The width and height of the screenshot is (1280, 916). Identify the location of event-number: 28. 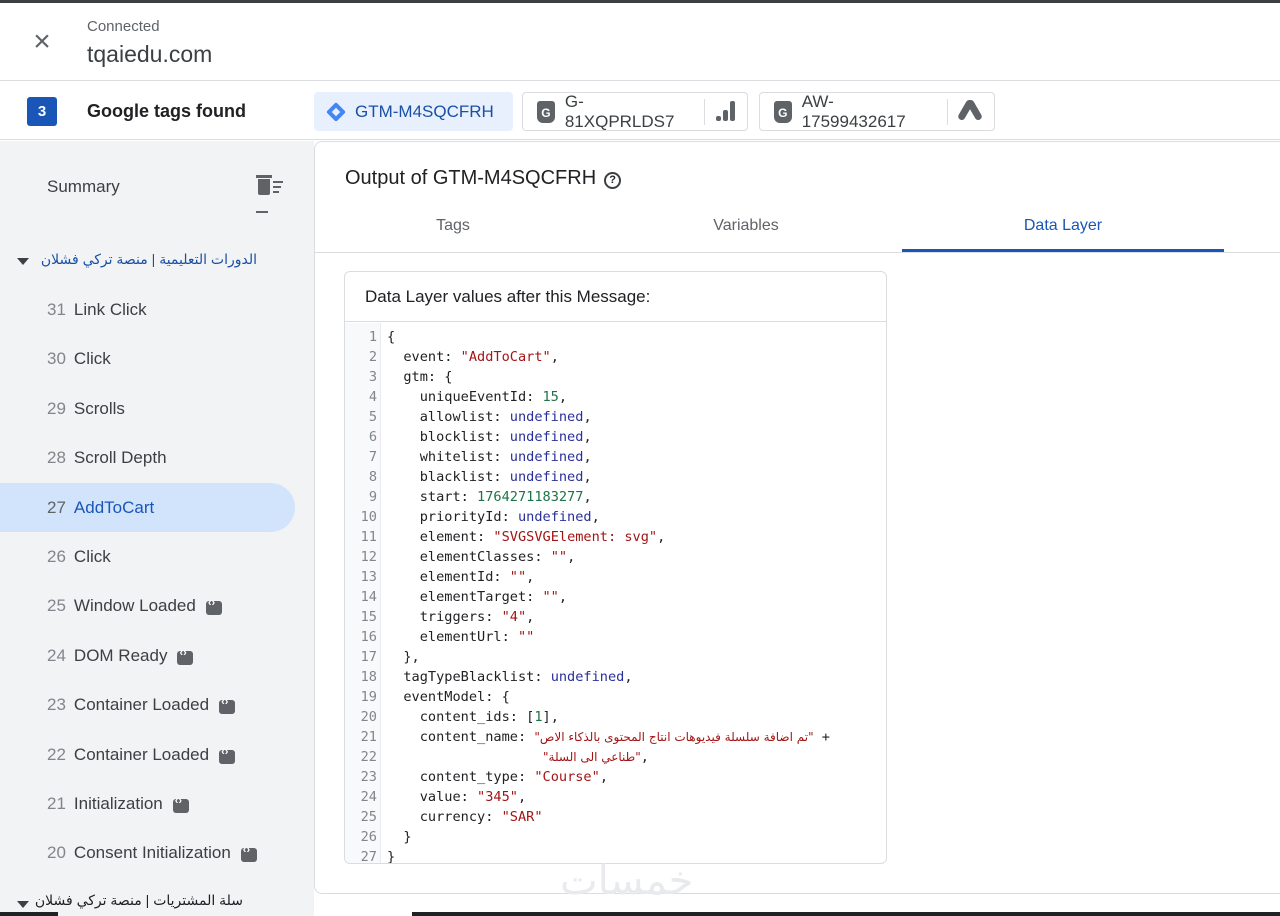
(56, 457).